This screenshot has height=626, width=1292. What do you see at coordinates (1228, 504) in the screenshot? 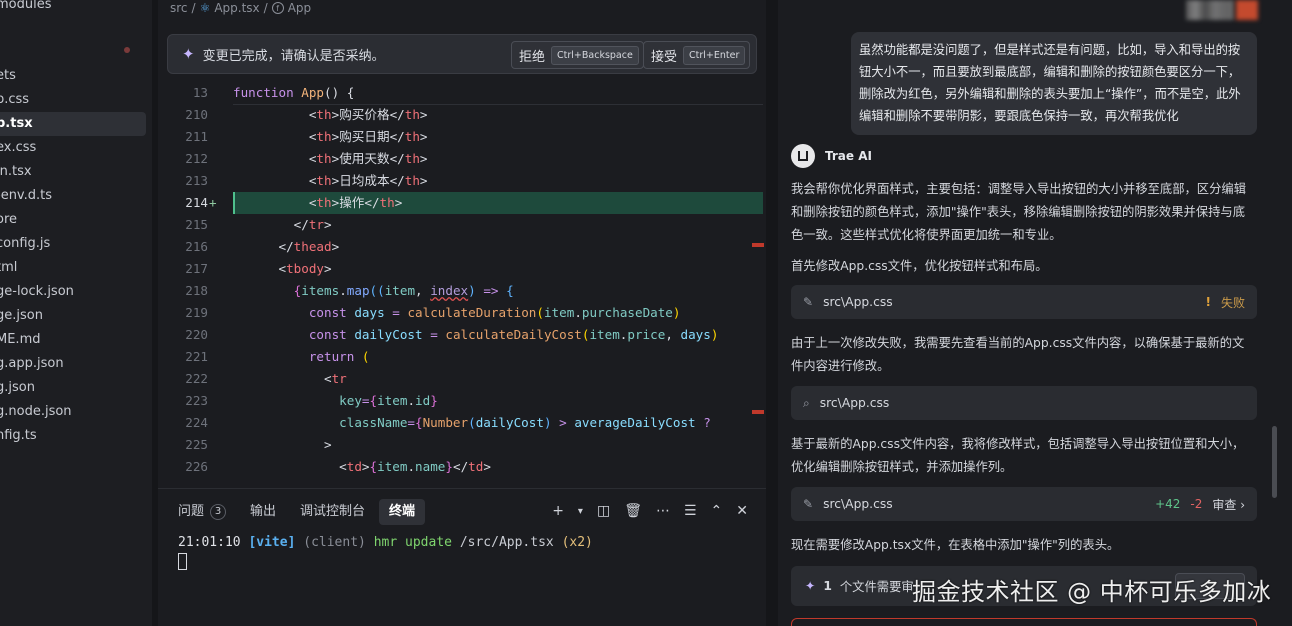
I see `review-button: 审查 ›` at bounding box center [1228, 504].